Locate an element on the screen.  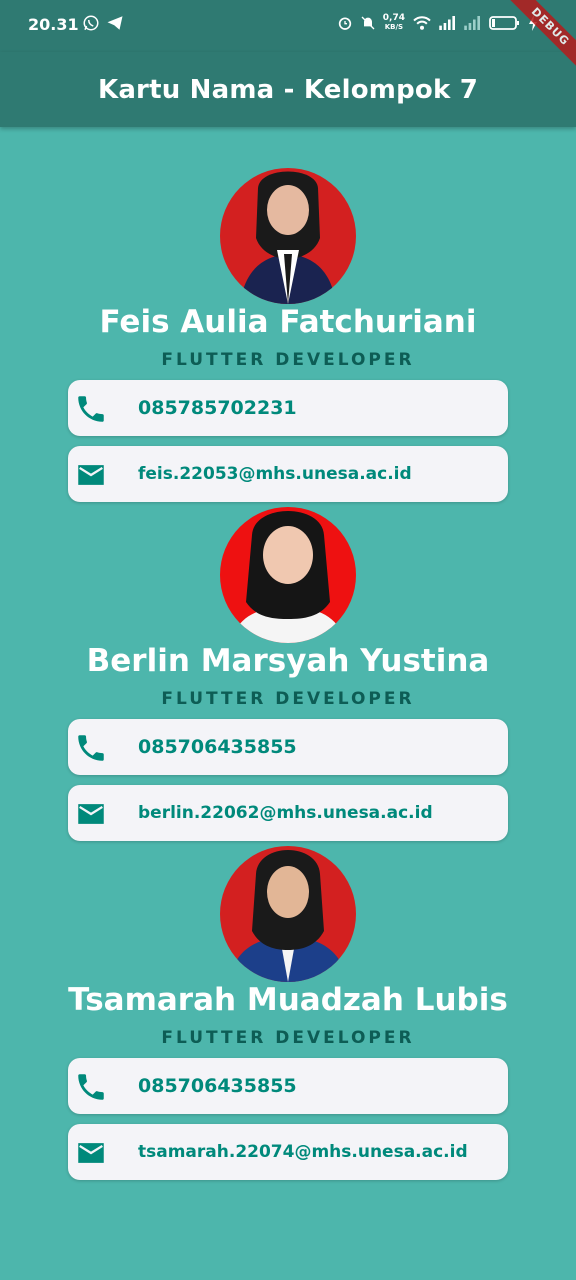
battery-icon is located at coordinates (504, 23).